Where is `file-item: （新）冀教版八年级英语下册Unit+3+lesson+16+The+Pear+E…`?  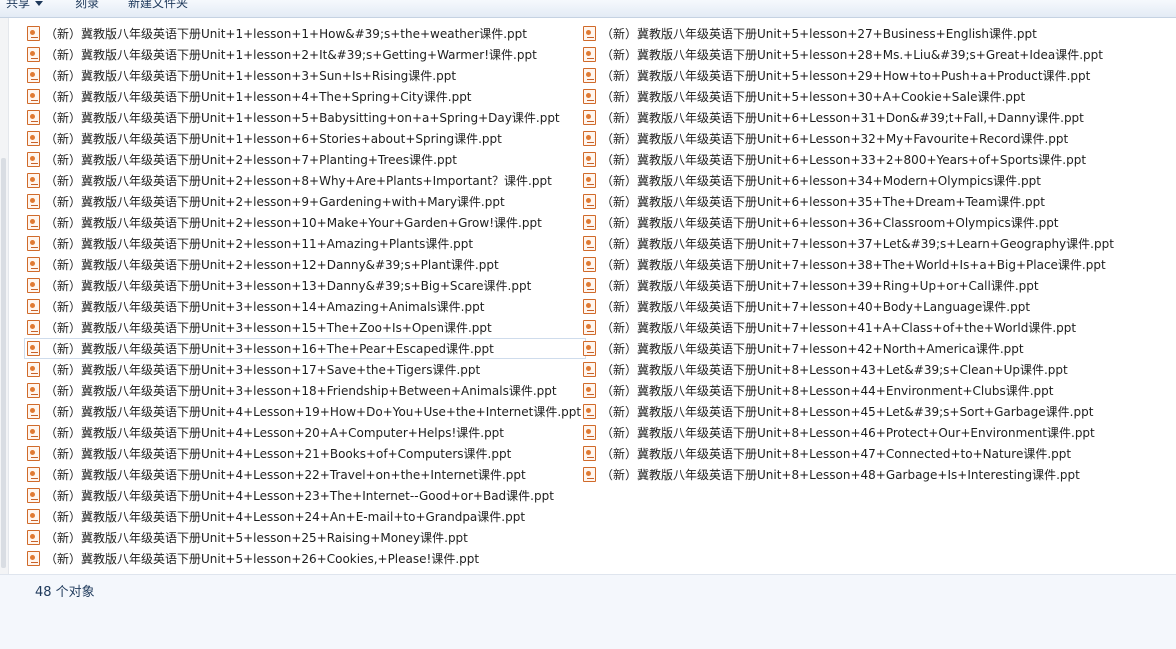 file-item: （新）冀教版八年级英语下册Unit+3+lesson+16+The+Pear+E… is located at coordinates (305, 348).